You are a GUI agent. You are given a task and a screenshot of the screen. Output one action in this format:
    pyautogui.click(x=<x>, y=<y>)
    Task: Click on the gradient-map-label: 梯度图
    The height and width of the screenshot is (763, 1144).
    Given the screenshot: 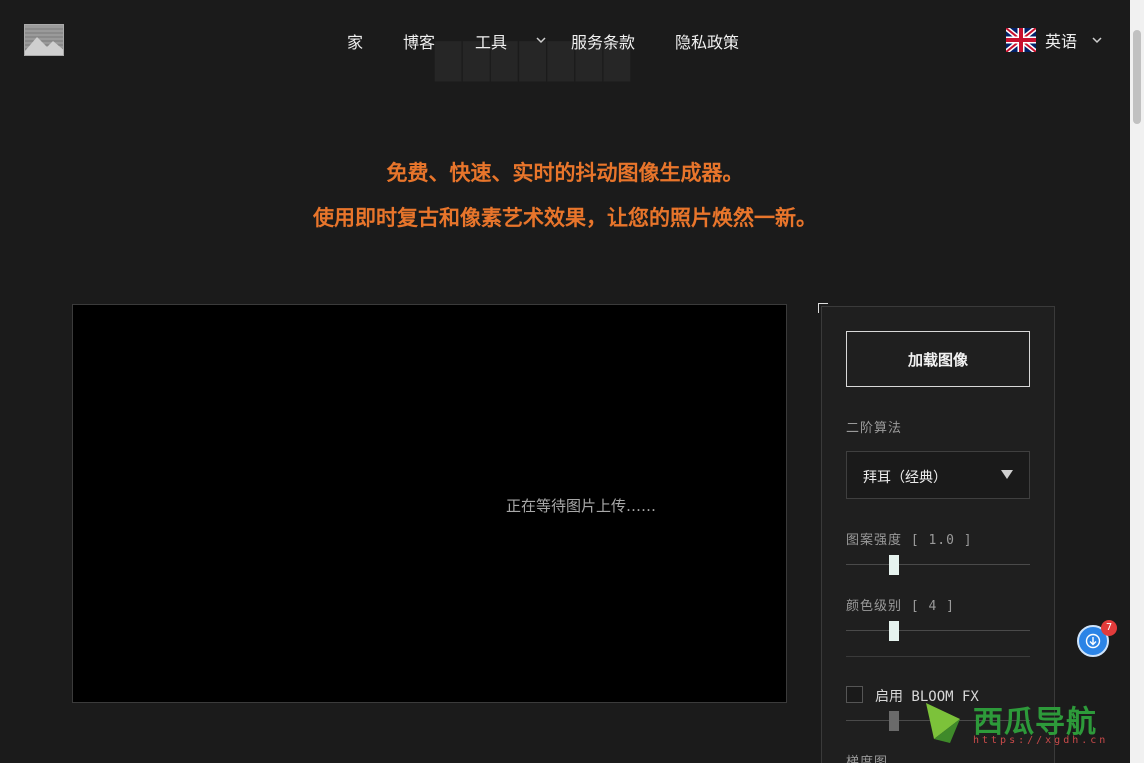 What is the action you would take?
    pyautogui.click(x=867, y=759)
    